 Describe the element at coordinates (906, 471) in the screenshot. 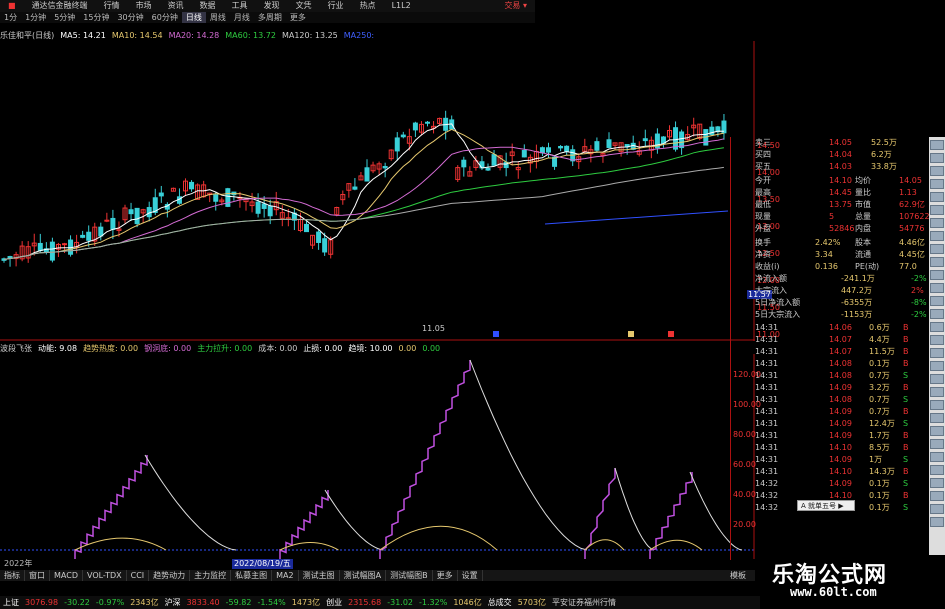

I see `tick-side: B` at that location.